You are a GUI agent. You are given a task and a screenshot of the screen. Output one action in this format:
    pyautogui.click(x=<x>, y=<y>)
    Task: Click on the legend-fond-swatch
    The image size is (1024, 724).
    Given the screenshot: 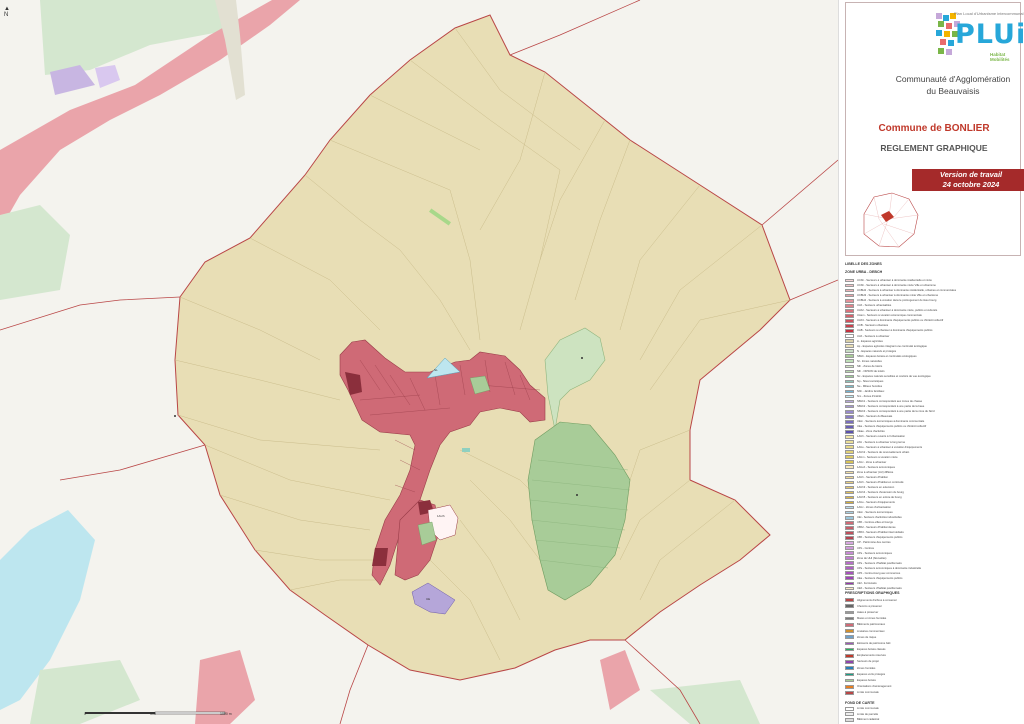 What is the action you would take?
    pyautogui.click(x=849, y=719)
    